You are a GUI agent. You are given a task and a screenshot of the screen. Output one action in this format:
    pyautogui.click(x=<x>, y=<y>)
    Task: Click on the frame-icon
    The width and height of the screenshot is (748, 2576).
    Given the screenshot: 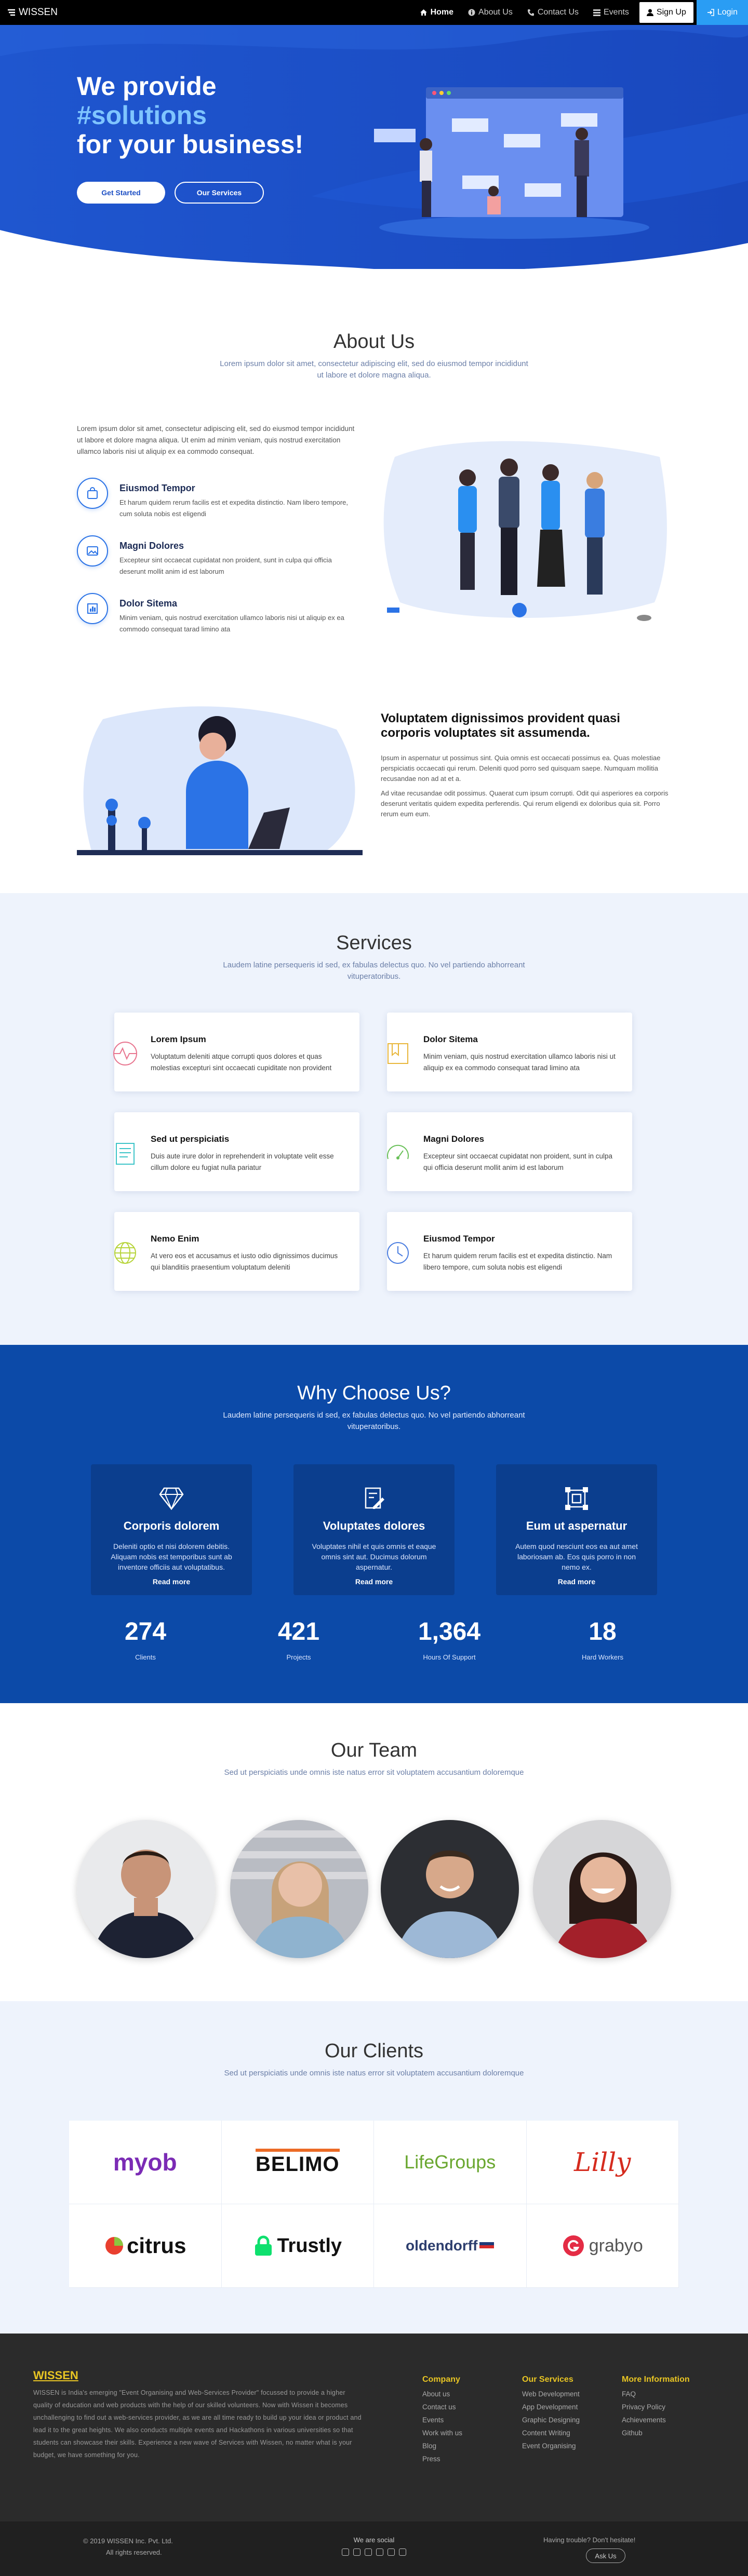 What is the action you would take?
    pyautogui.click(x=576, y=1498)
    